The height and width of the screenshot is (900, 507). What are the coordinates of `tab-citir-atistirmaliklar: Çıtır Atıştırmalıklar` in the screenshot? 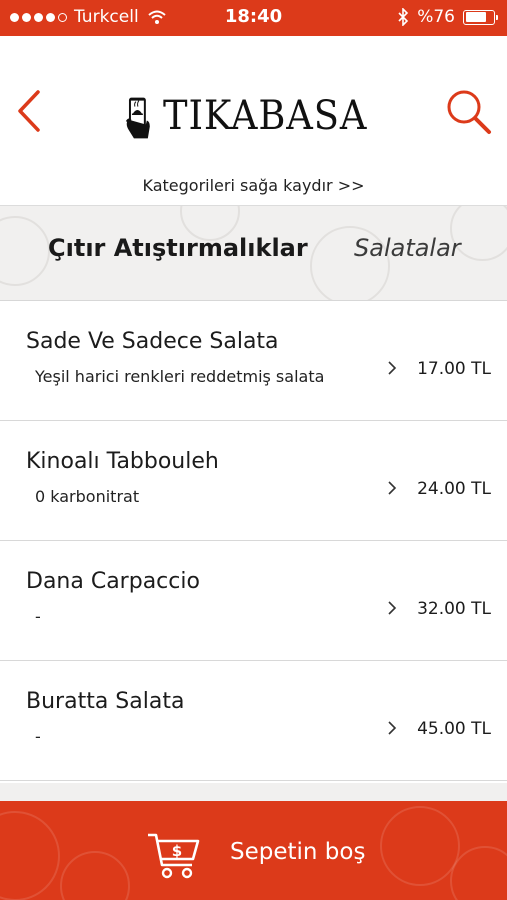 It's located at (178, 248).